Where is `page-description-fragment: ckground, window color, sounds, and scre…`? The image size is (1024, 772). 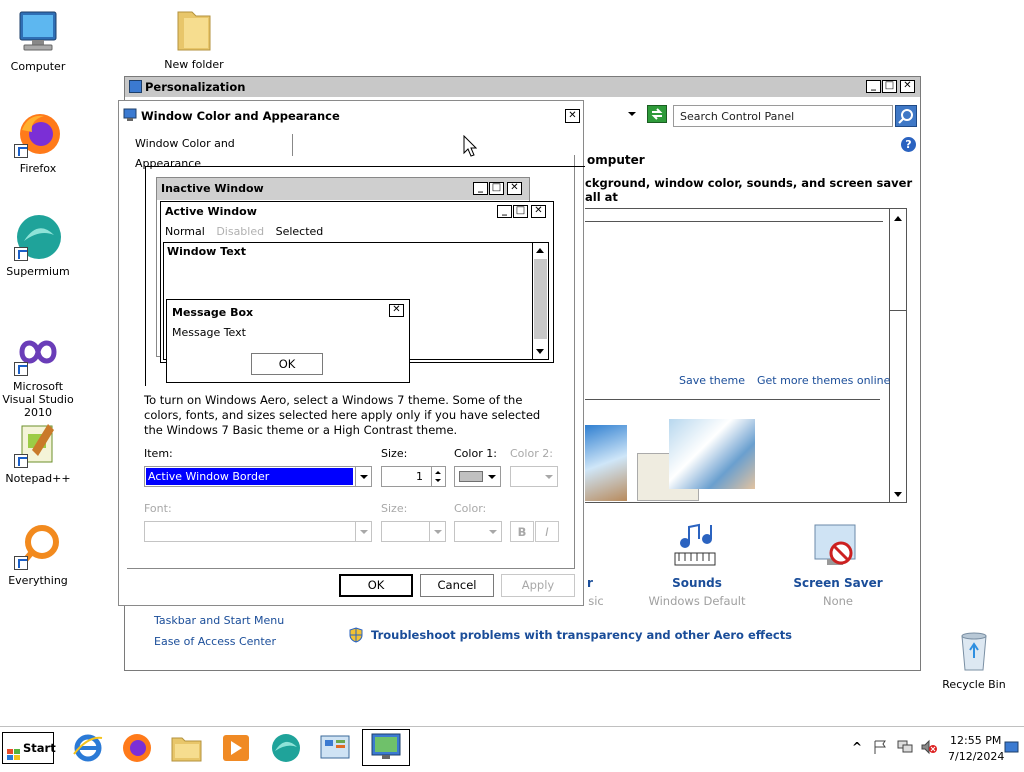 page-description-fragment: ckground, window color, sounds, and scre… is located at coordinates (749, 190).